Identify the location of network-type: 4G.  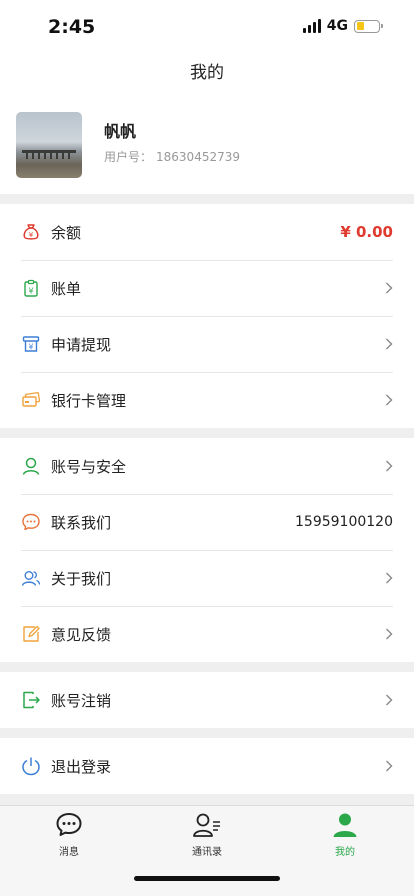
(337, 26).